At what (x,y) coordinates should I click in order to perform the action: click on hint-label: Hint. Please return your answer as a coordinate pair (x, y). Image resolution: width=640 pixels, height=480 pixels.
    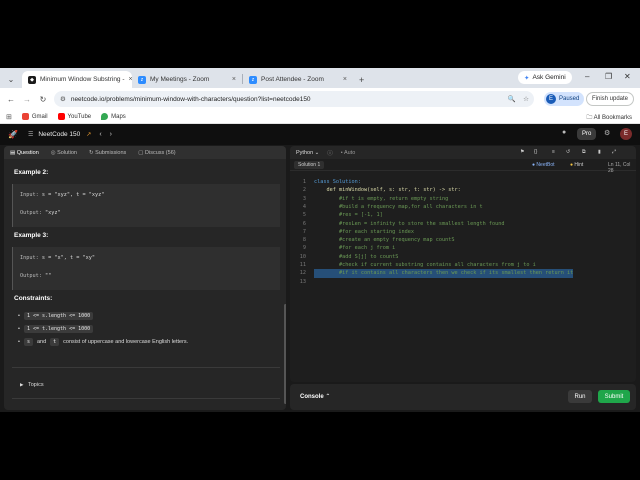
    Looking at the image, I should click on (579, 165).